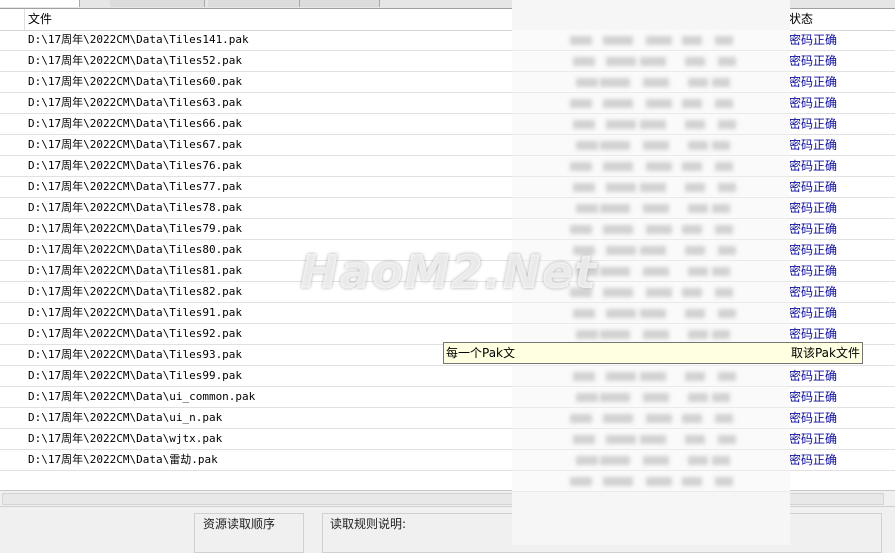 This screenshot has width=895, height=553. Describe the element at coordinates (135, 186) in the screenshot. I see `file-path-cell: D:\17周年\2022CM\Data\Tiles77.pak` at that location.